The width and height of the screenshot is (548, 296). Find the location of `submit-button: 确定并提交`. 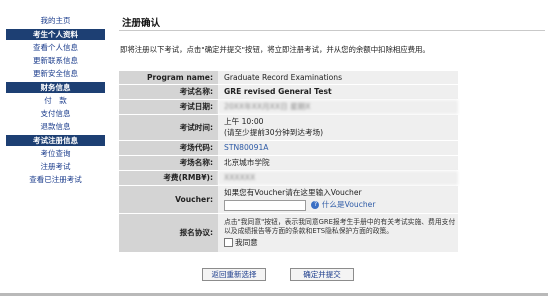

submit-button: 确定并提交 is located at coordinates (322, 274).